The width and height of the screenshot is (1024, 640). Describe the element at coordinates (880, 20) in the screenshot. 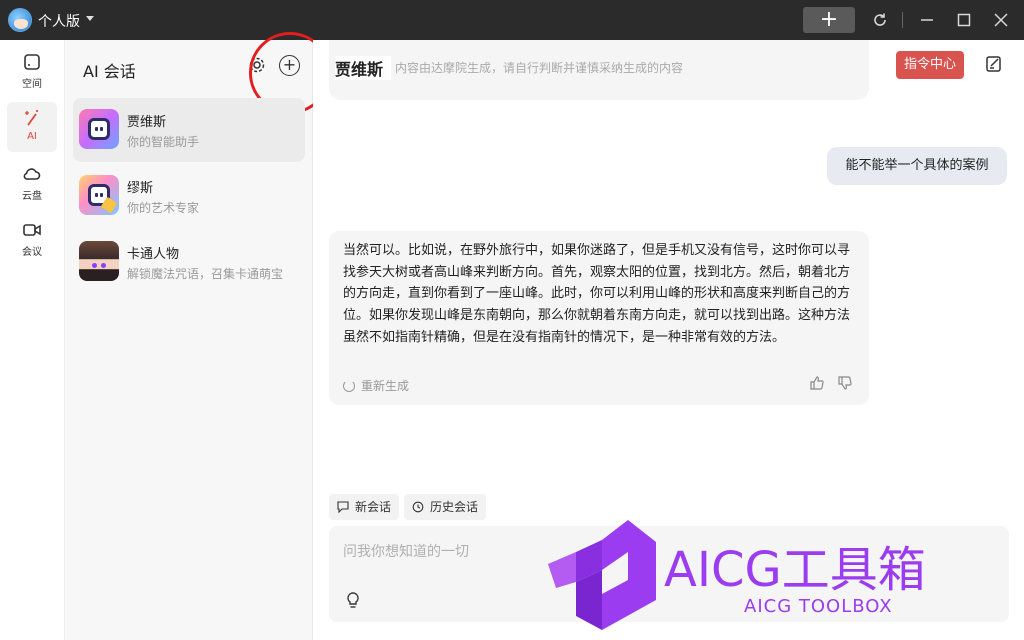

I see `sync-icon` at that location.